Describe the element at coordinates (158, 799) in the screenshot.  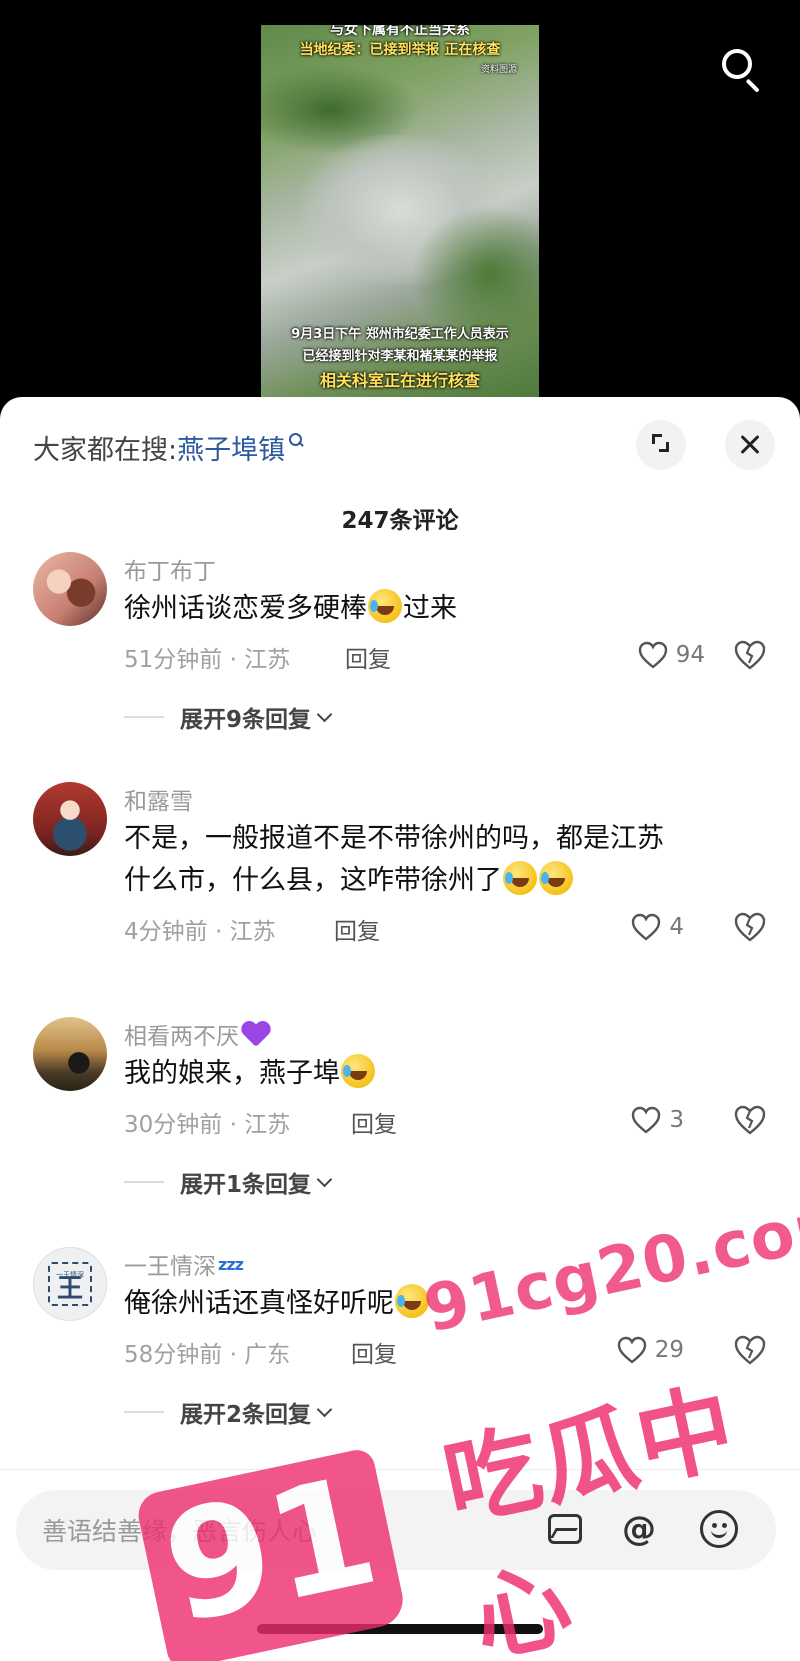
I see `comment-nickname: 和露雪` at that location.